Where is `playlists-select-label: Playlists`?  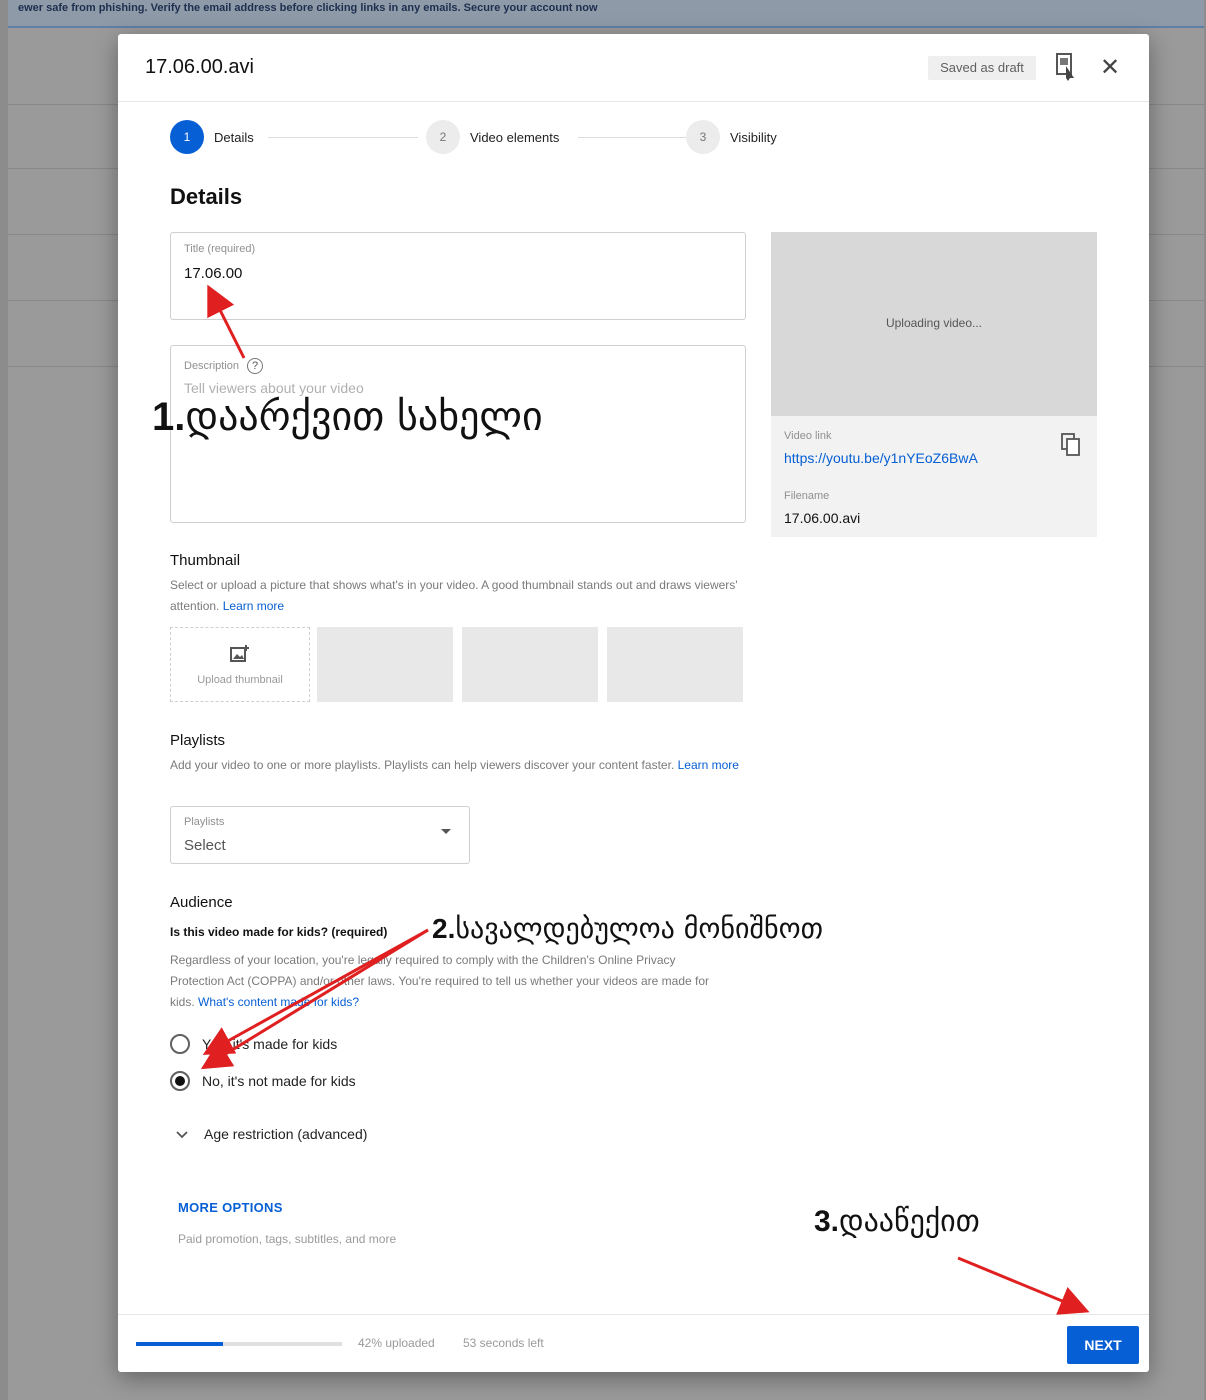 playlists-select-label: Playlists is located at coordinates (204, 822).